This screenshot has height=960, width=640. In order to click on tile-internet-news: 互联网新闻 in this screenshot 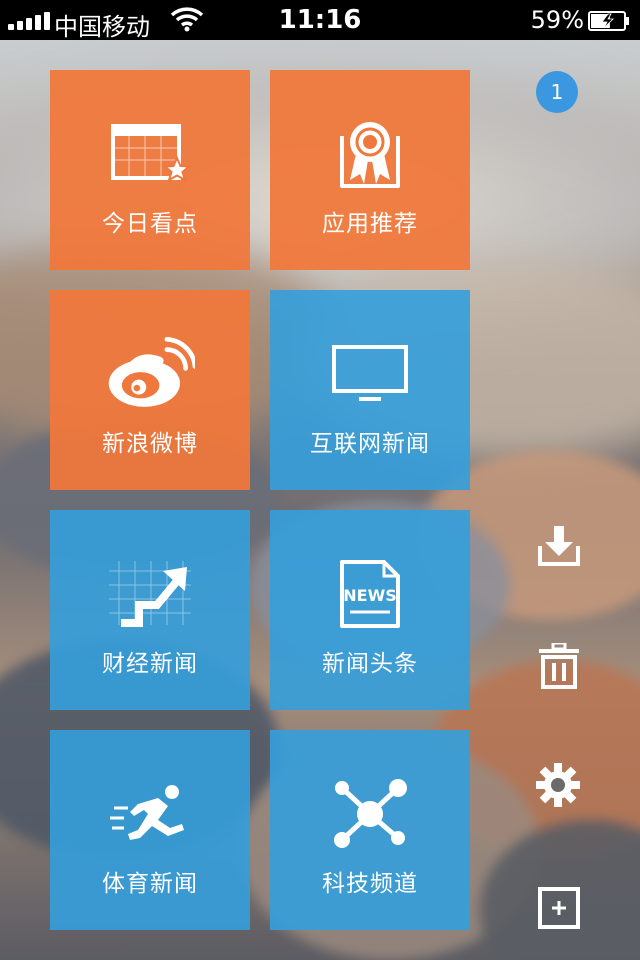, I will do `click(370, 390)`.